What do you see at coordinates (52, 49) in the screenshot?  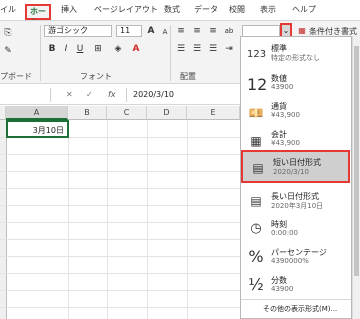 I see `bold-button: B` at bounding box center [52, 49].